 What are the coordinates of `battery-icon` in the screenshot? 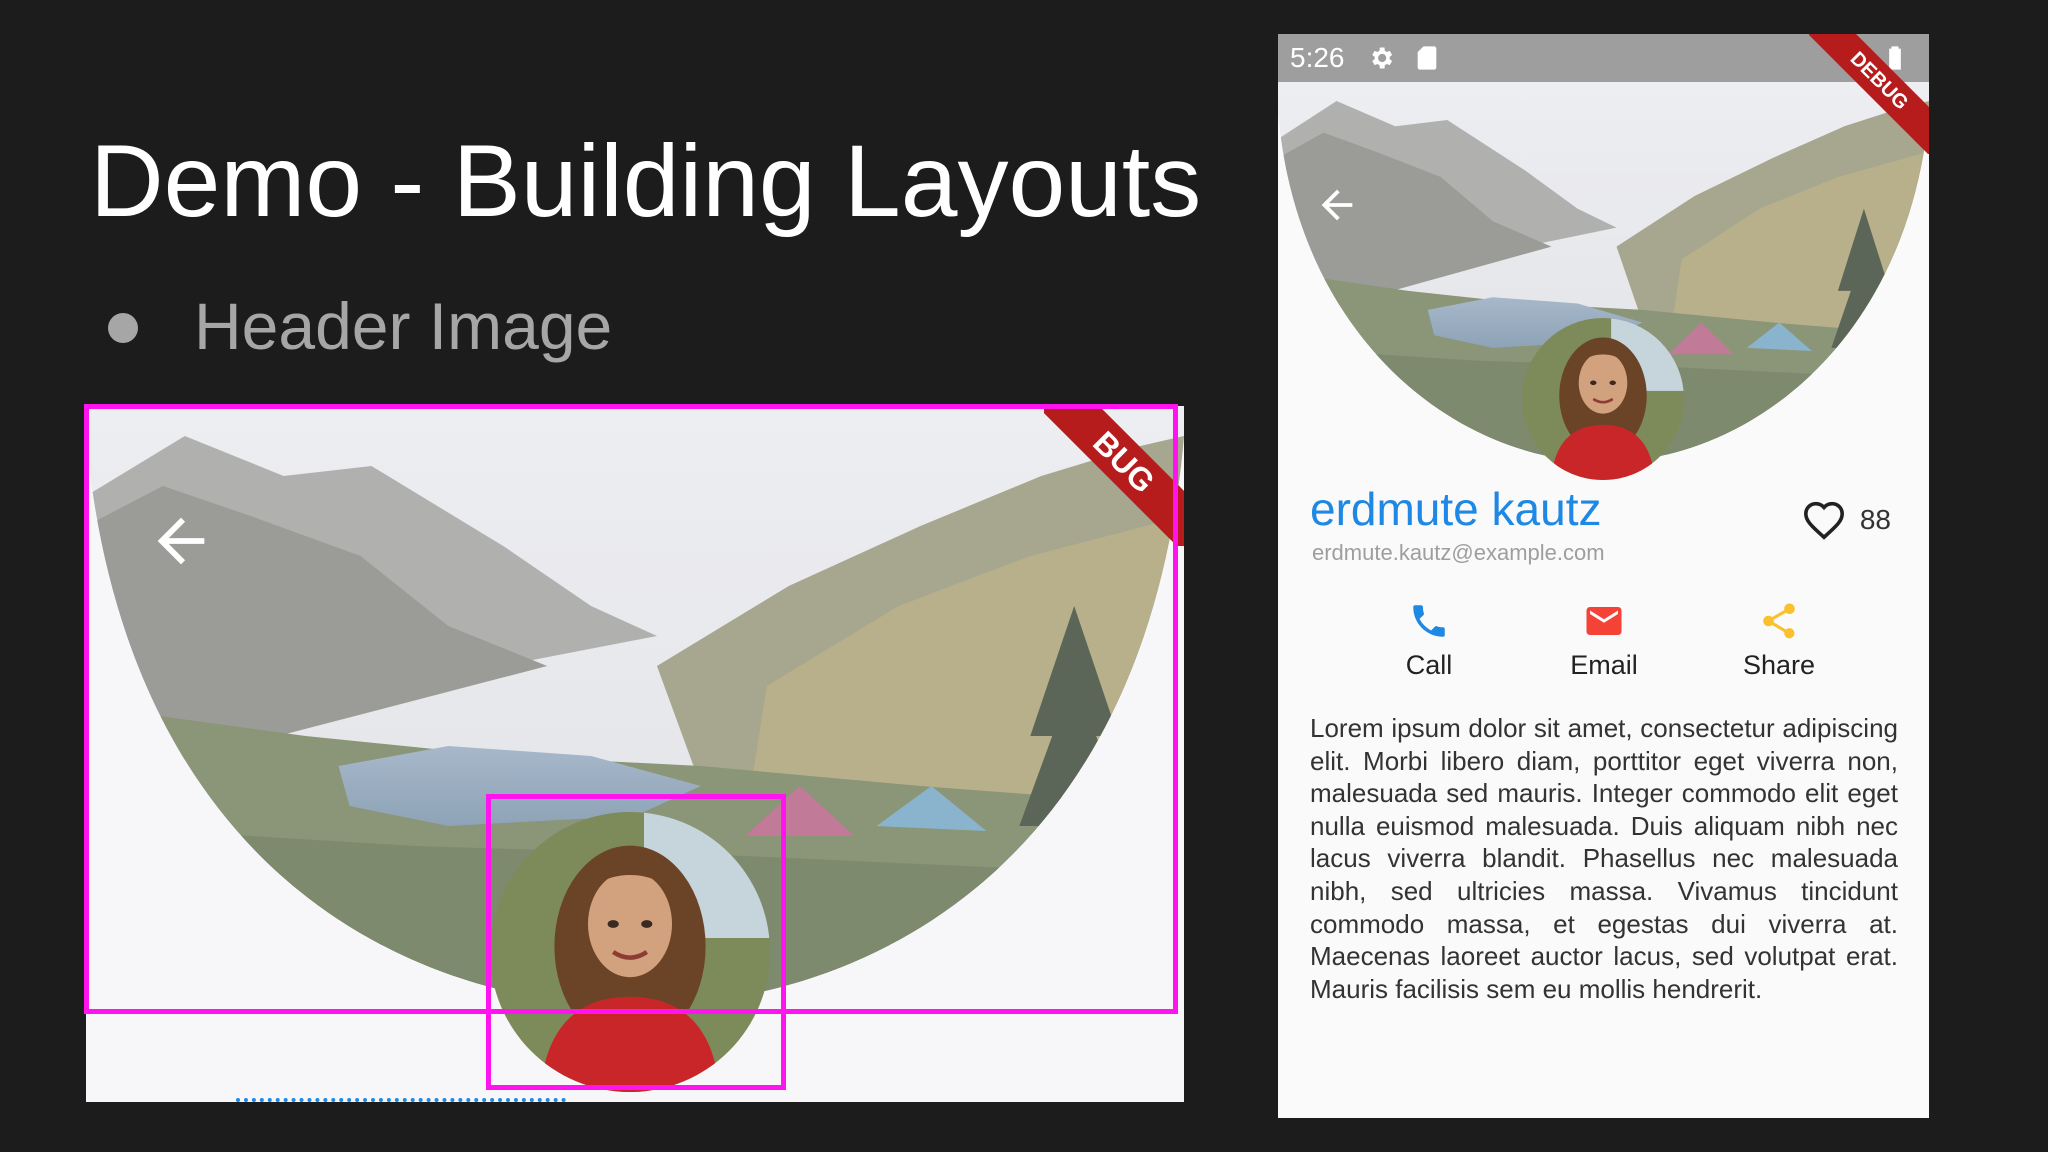 It's located at (1895, 58).